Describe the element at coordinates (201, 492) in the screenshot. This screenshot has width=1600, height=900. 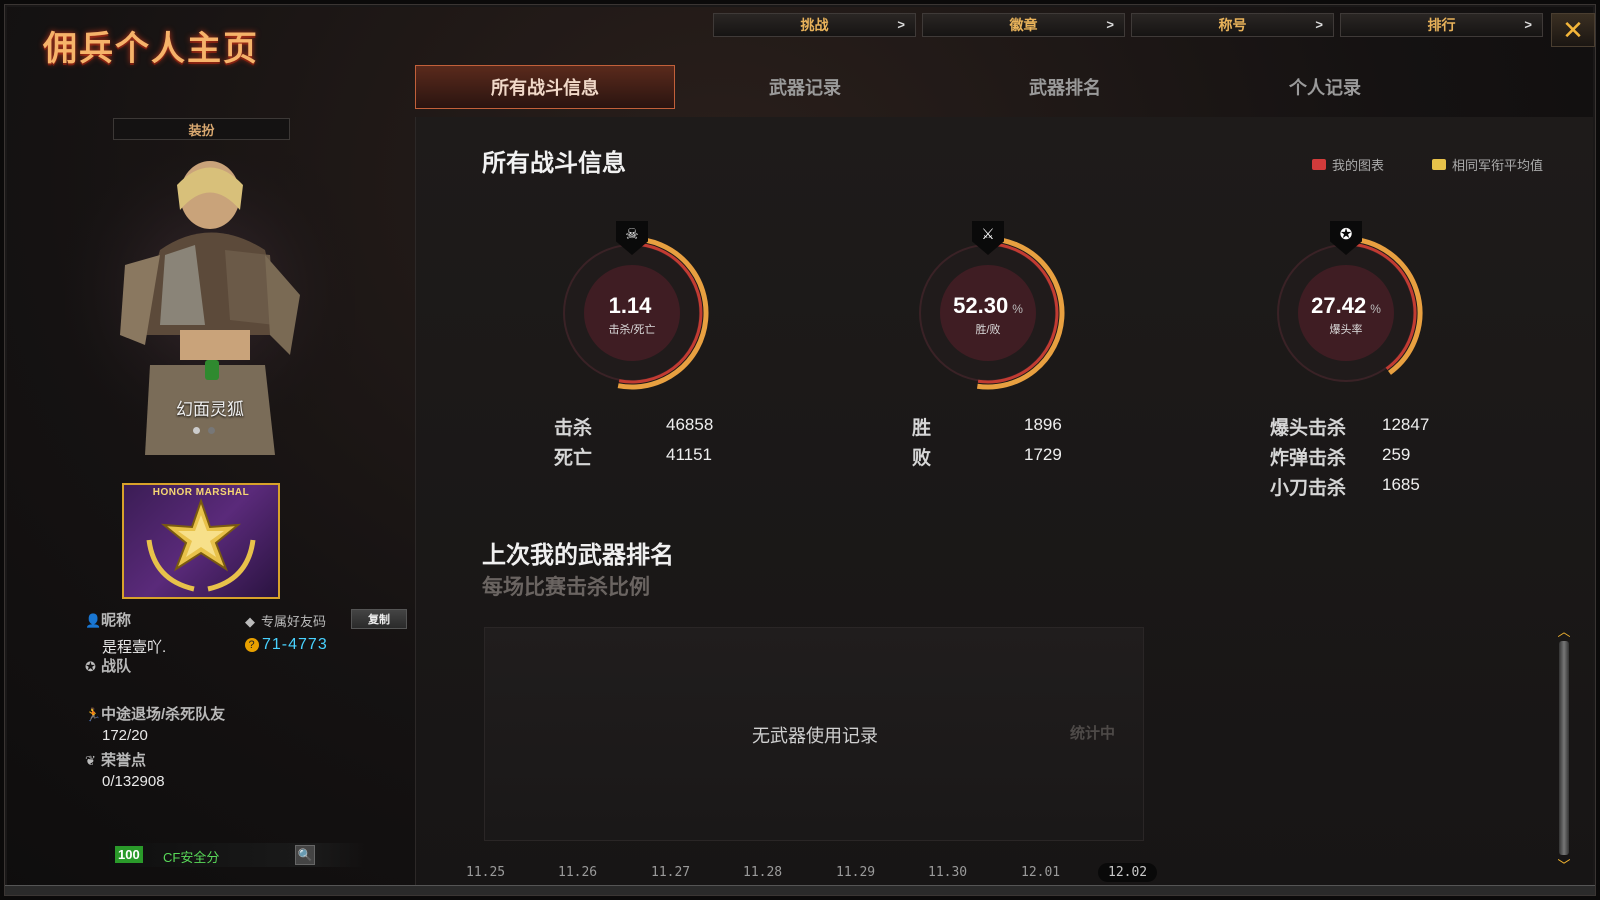
I see `rank-badge-text: HONOR MARSHAL` at that location.